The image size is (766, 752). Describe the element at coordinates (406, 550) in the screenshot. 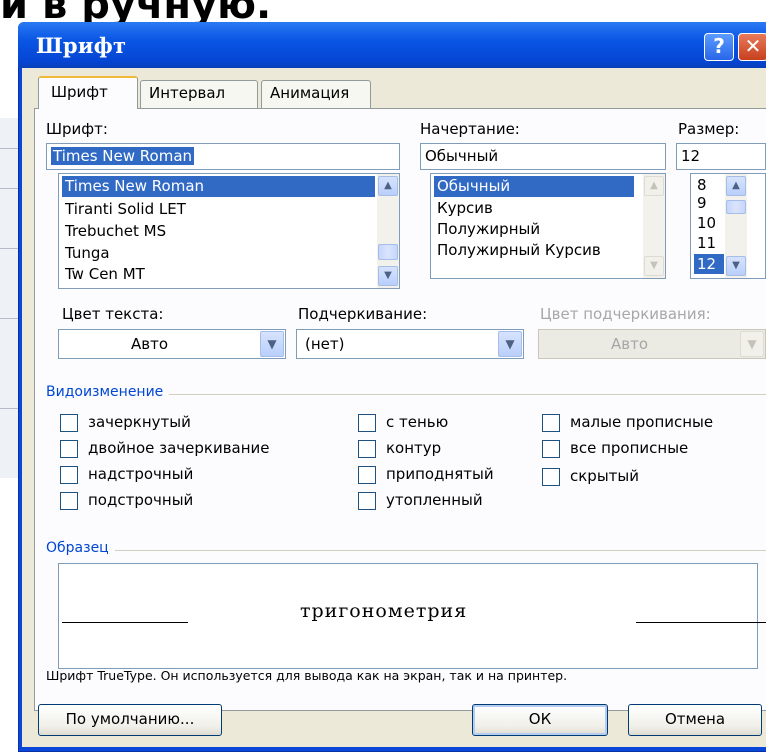

I see `sample-divider` at that location.